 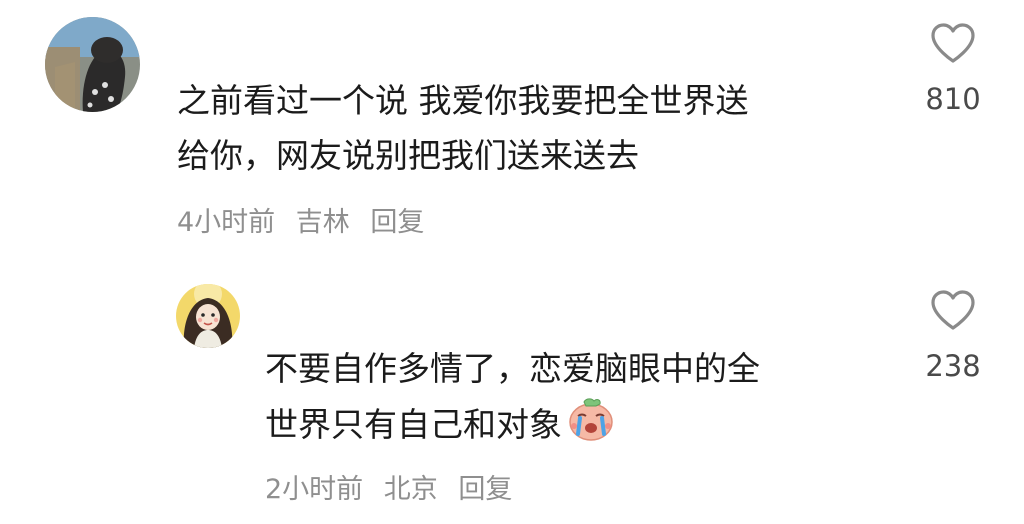 What do you see at coordinates (953, 99) in the screenshot?
I see `like-count: 810` at bounding box center [953, 99].